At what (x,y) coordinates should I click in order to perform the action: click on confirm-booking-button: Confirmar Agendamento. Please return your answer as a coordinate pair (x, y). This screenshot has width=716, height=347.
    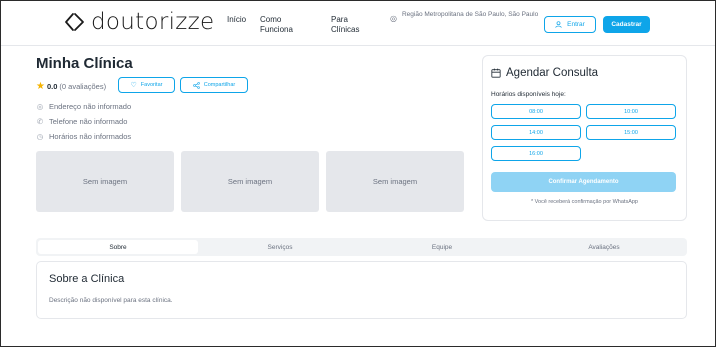
    Looking at the image, I should click on (583, 182).